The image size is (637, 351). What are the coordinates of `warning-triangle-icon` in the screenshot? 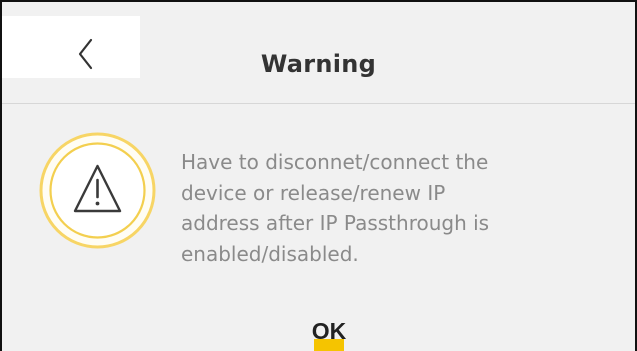 It's located at (97, 190).